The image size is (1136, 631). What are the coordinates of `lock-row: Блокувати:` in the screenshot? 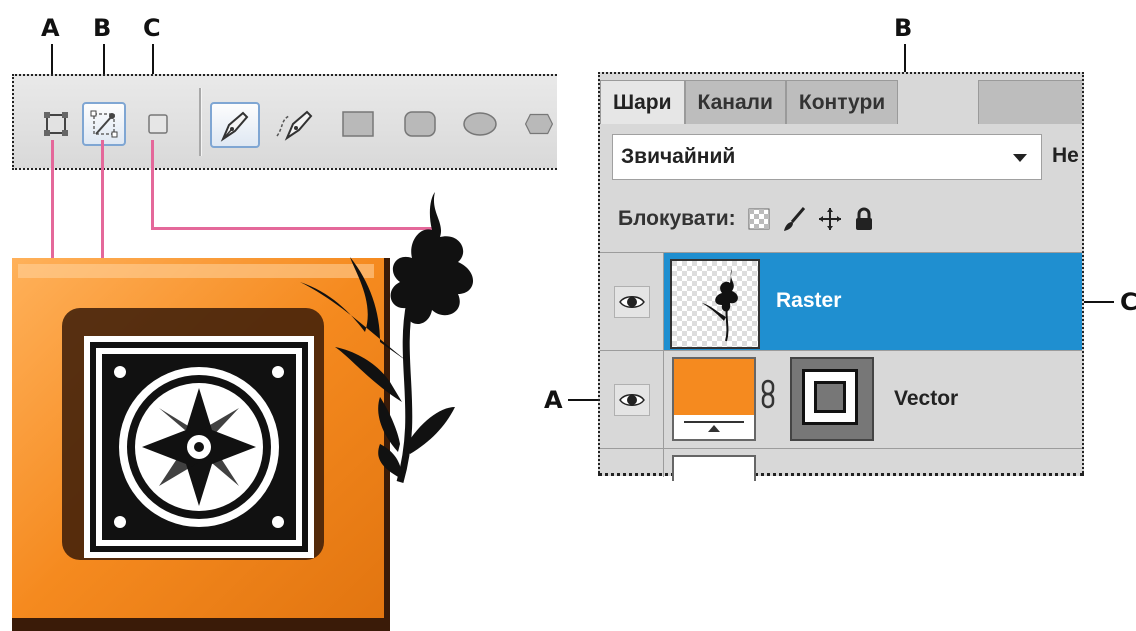 It's located at (746, 219).